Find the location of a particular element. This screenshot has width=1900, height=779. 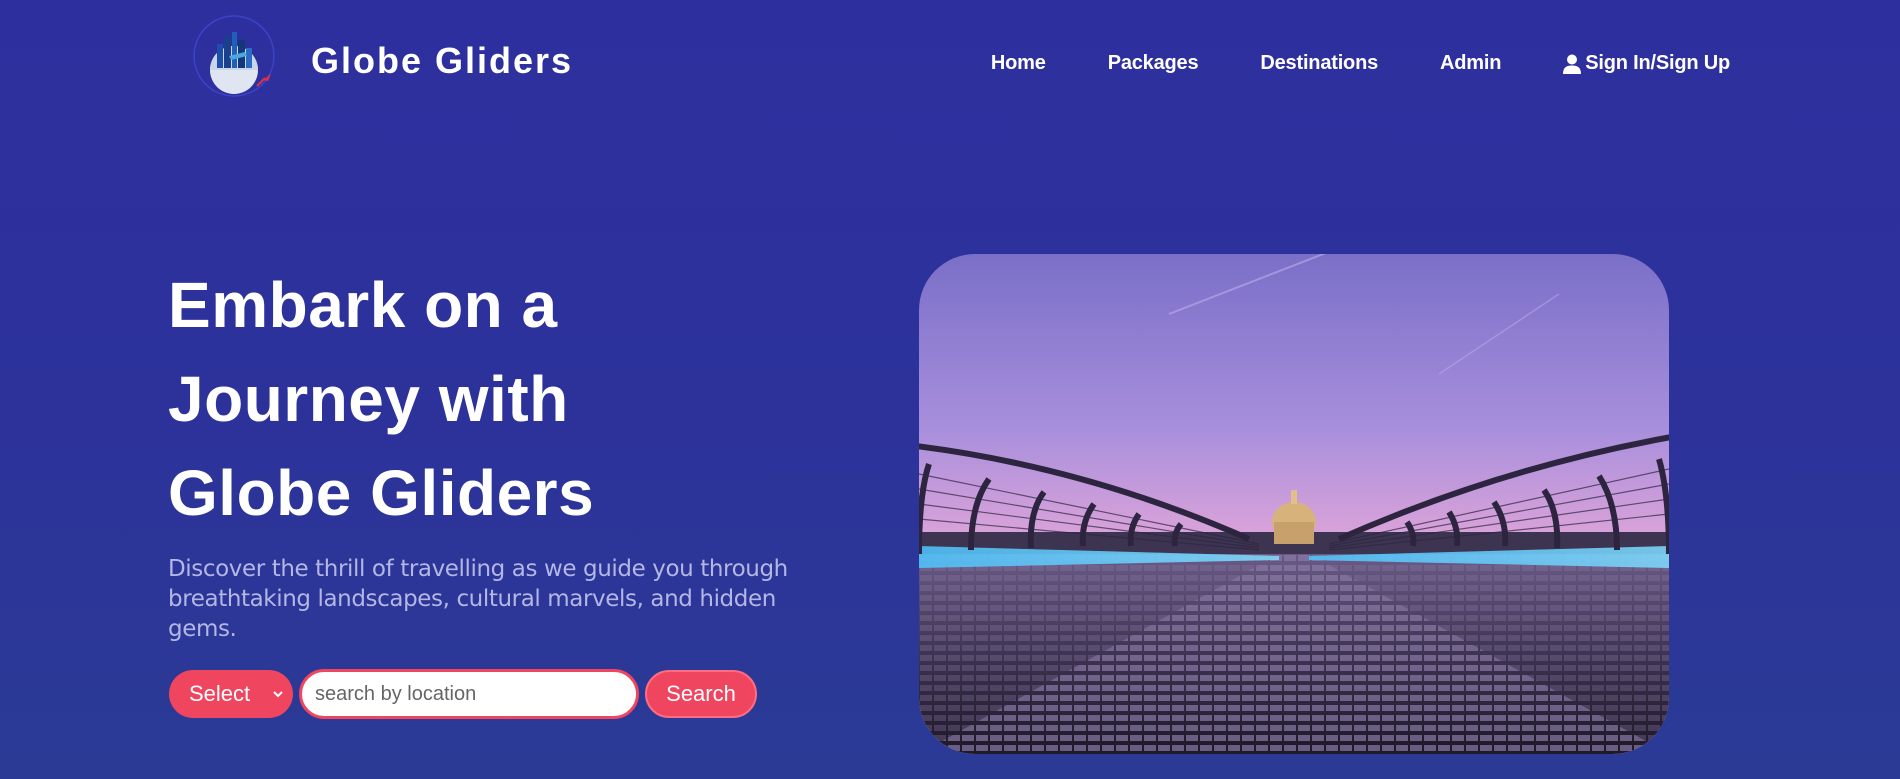

user-icon is located at coordinates (1572, 64).